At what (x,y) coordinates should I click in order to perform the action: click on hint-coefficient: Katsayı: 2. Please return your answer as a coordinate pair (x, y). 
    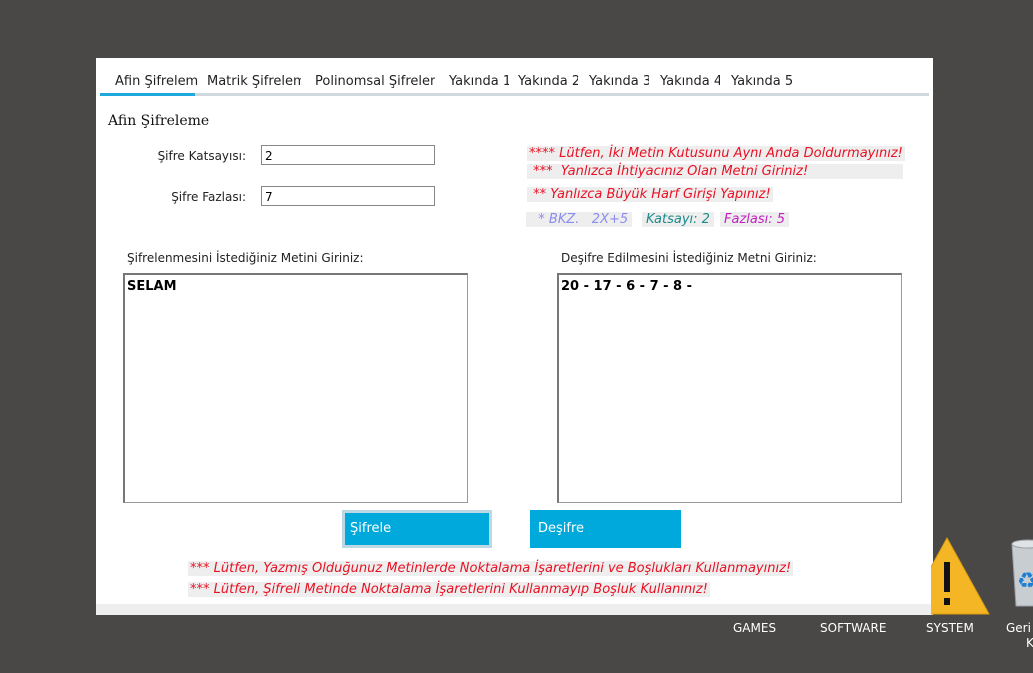
    Looking at the image, I should click on (678, 219).